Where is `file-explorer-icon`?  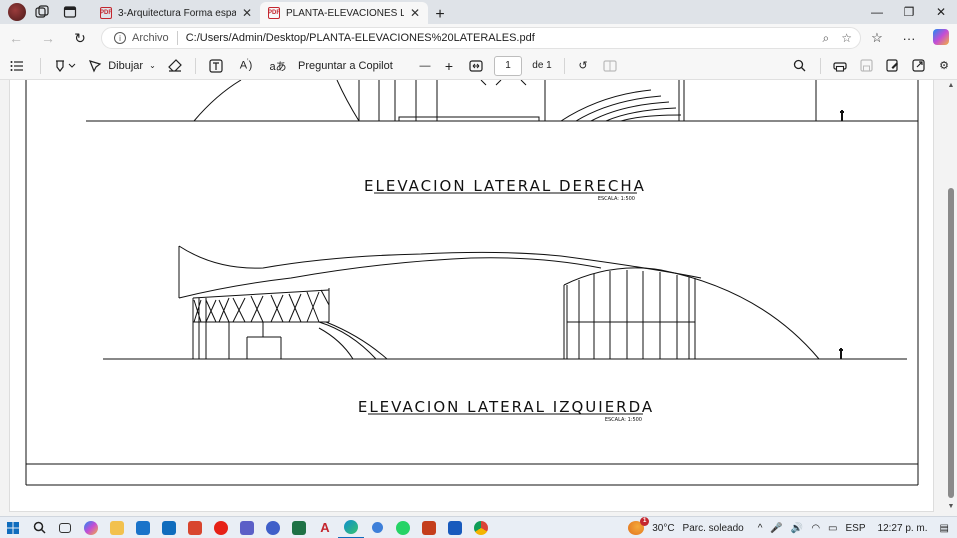
file-explorer-icon is located at coordinates (117, 527).